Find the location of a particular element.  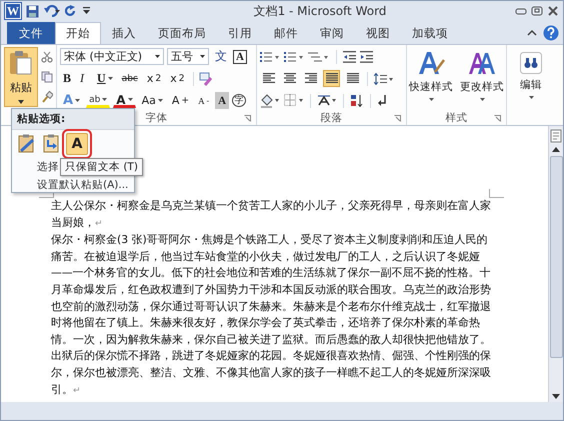

ribbon-tab: 审阅 is located at coordinates (332, 33).